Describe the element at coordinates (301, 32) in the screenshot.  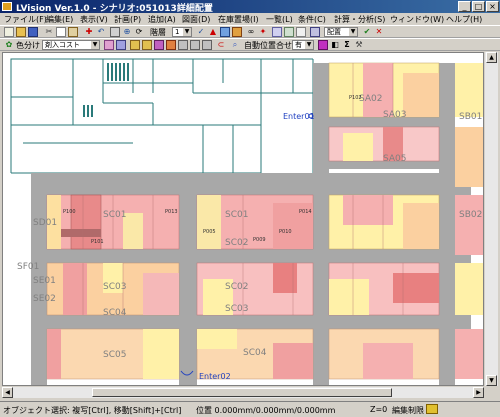
I see `sheet-icon` at that location.